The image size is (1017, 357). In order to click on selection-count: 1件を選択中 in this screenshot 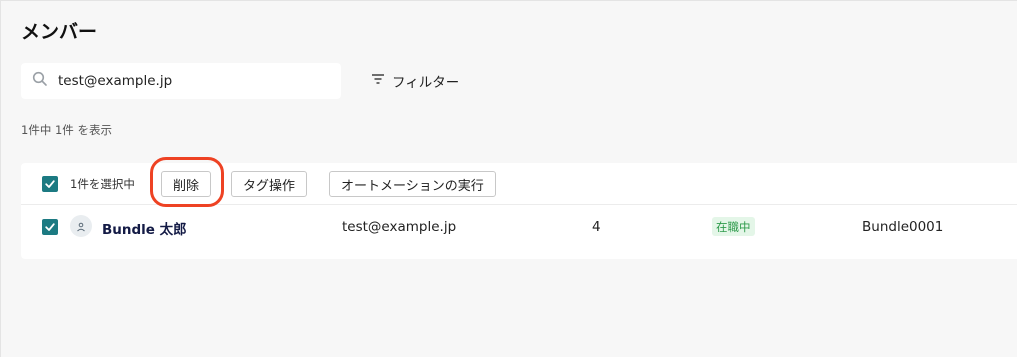, I will do `click(102, 184)`.